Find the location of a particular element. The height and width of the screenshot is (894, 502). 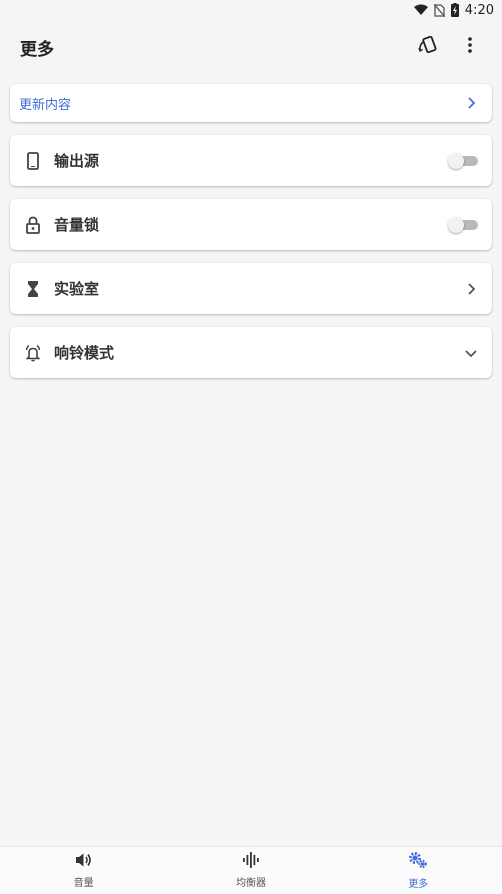

app-bar: 更多 is located at coordinates (251, 47).